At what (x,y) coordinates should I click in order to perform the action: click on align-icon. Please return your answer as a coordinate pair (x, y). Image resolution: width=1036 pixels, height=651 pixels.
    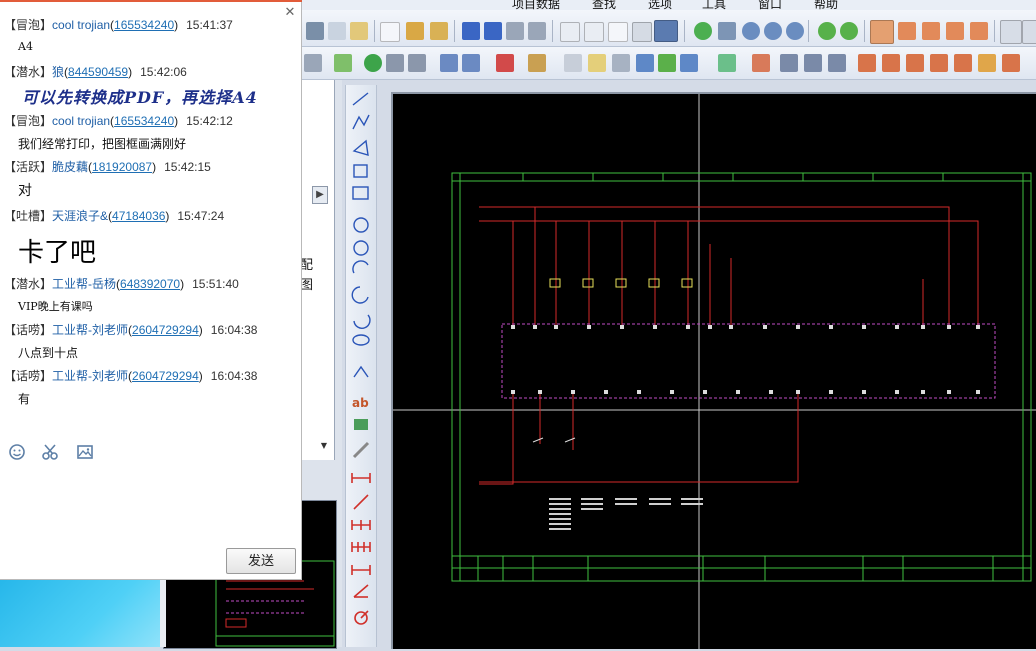
    Looking at the image, I should click on (313, 63).